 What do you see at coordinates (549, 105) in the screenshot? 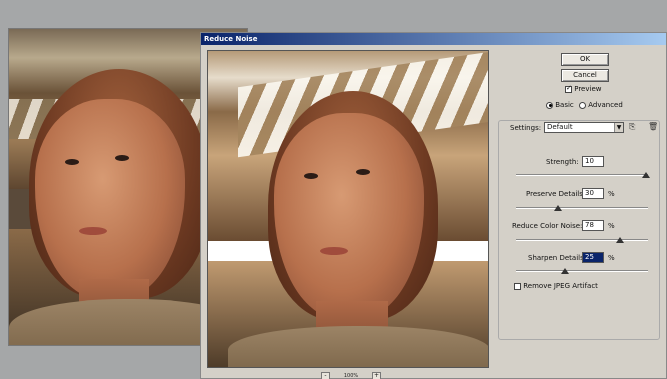
I see `basic-radio` at bounding box center [549, 105].